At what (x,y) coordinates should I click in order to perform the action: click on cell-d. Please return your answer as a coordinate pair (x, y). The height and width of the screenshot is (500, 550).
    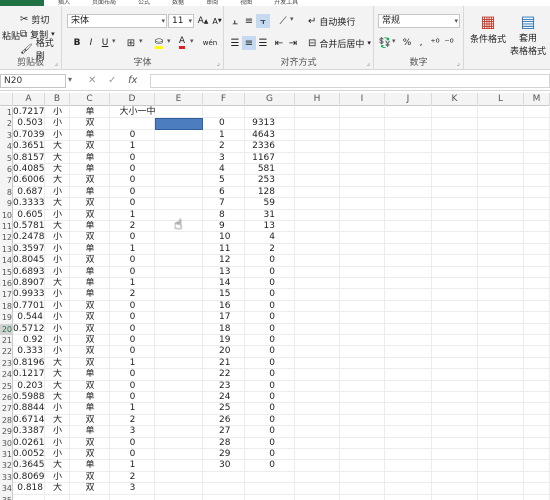
    Looking at the image, I should click on (132, 123).